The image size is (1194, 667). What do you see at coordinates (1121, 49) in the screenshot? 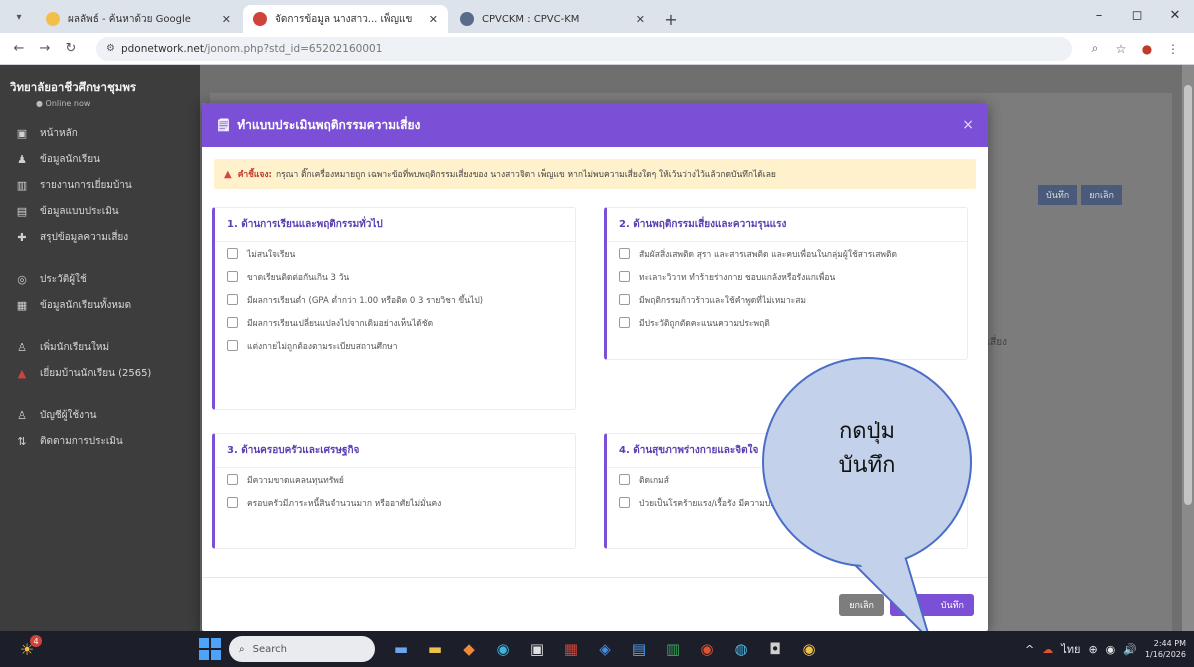
I see `bookmark-star-icon: ☆` at bounding box center [1121, 49].